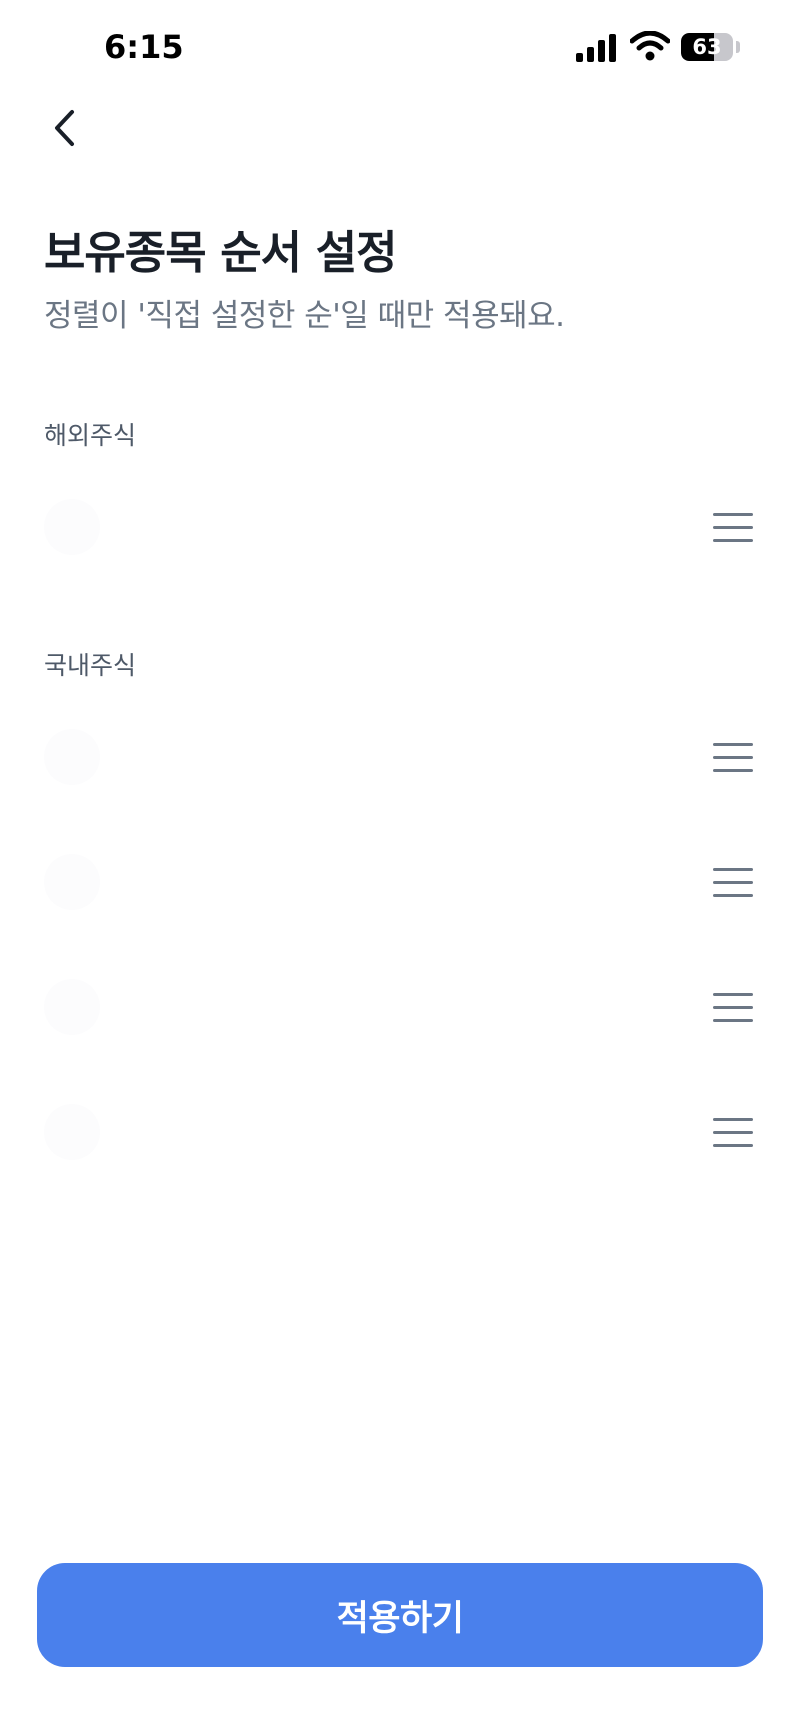 The width and height of the screenshot is (800, 1731). I want to click on battery-icon: 63, so click(707, 47).